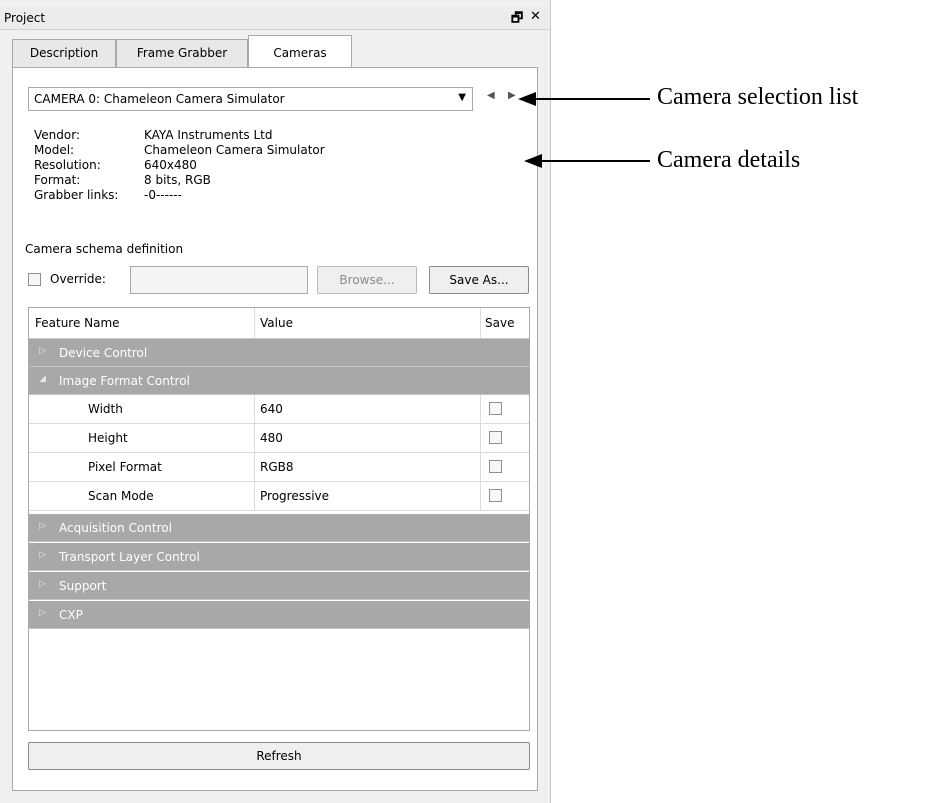 This screenshot has width=932, height=803. Describe the element at coordinates (584, 130) in the screenshot. I see `annotation-arrows` at that location.